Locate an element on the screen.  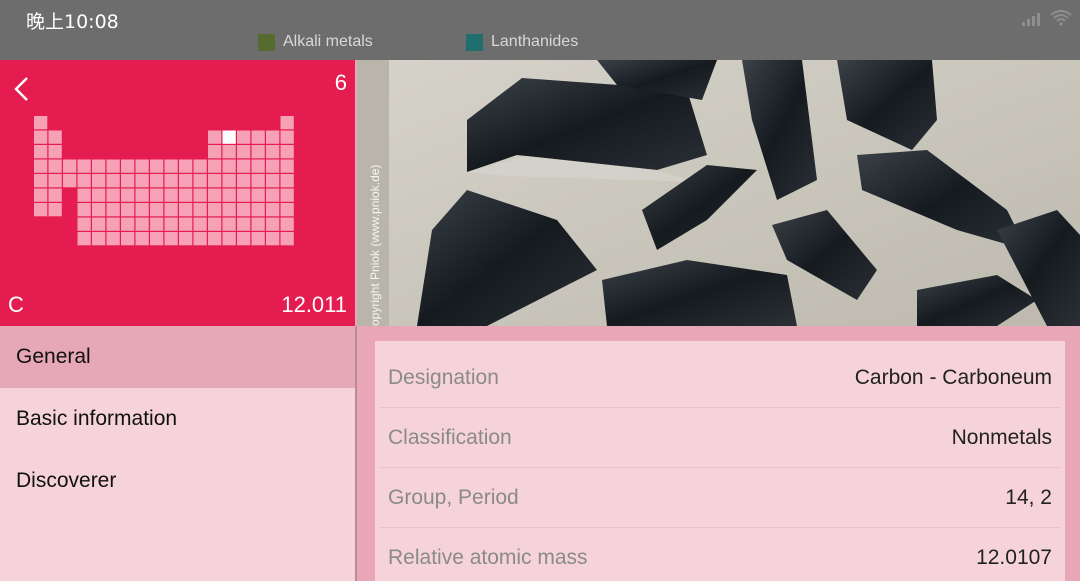
detail-label: Relative atomic mass is located at coordinates (488, 557).